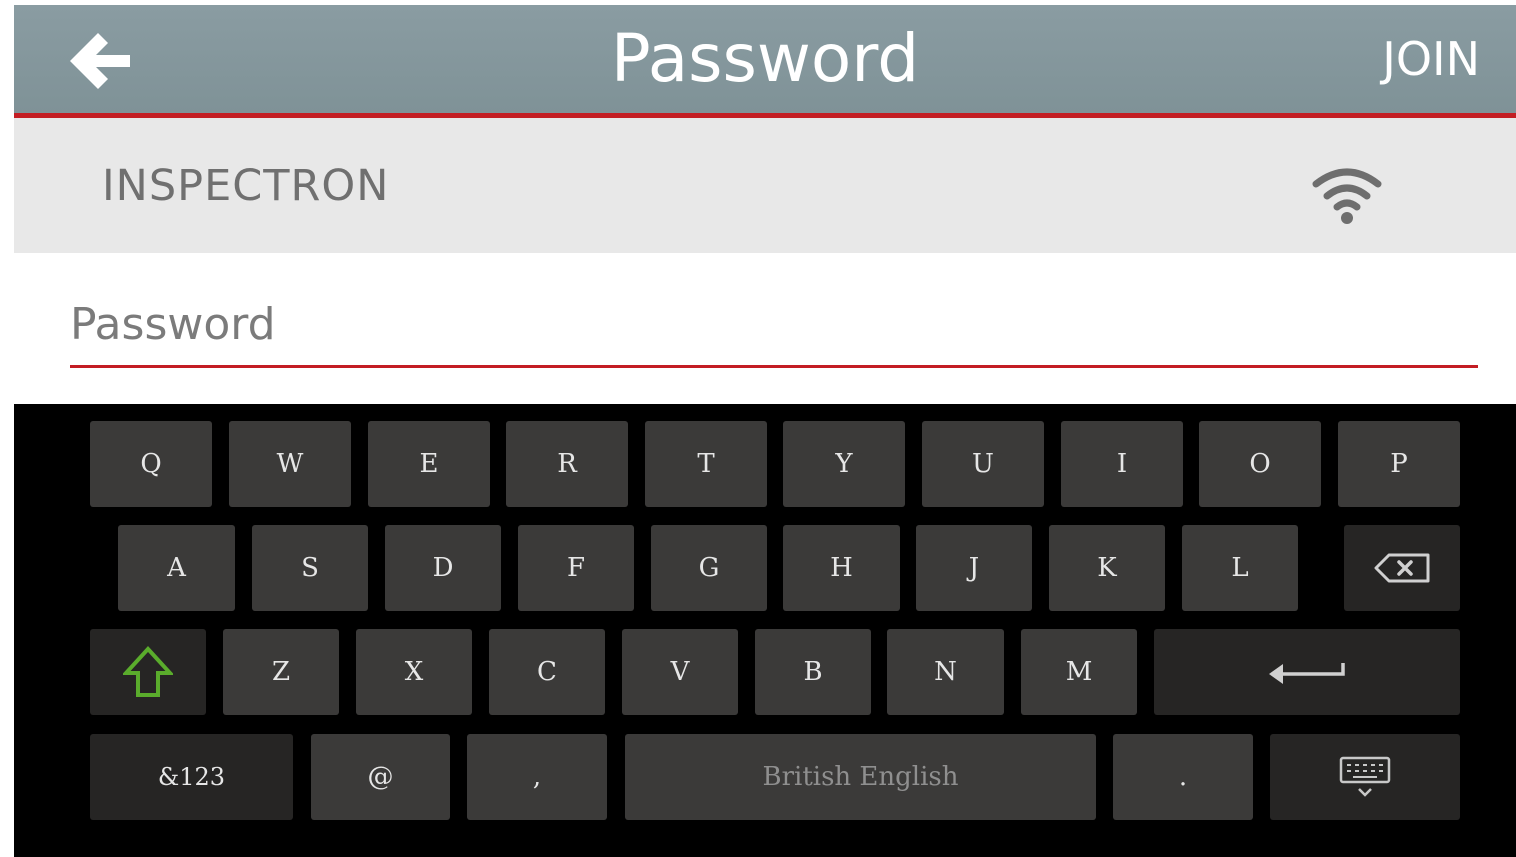 Image resolution: width=1516 pixels, height=857 pixels. I want to click on key-label: A, so click(176, 568).